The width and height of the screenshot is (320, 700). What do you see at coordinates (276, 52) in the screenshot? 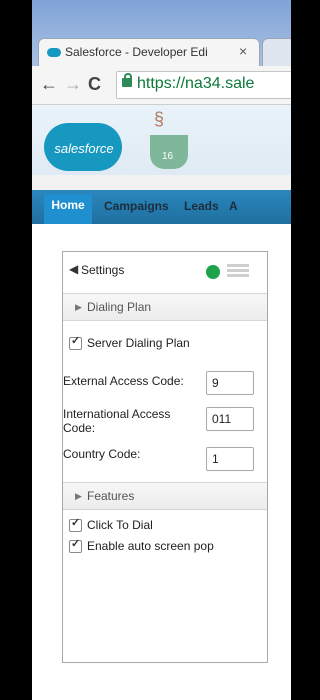
I see `new-tab-button` at bounding box center [276, 52].